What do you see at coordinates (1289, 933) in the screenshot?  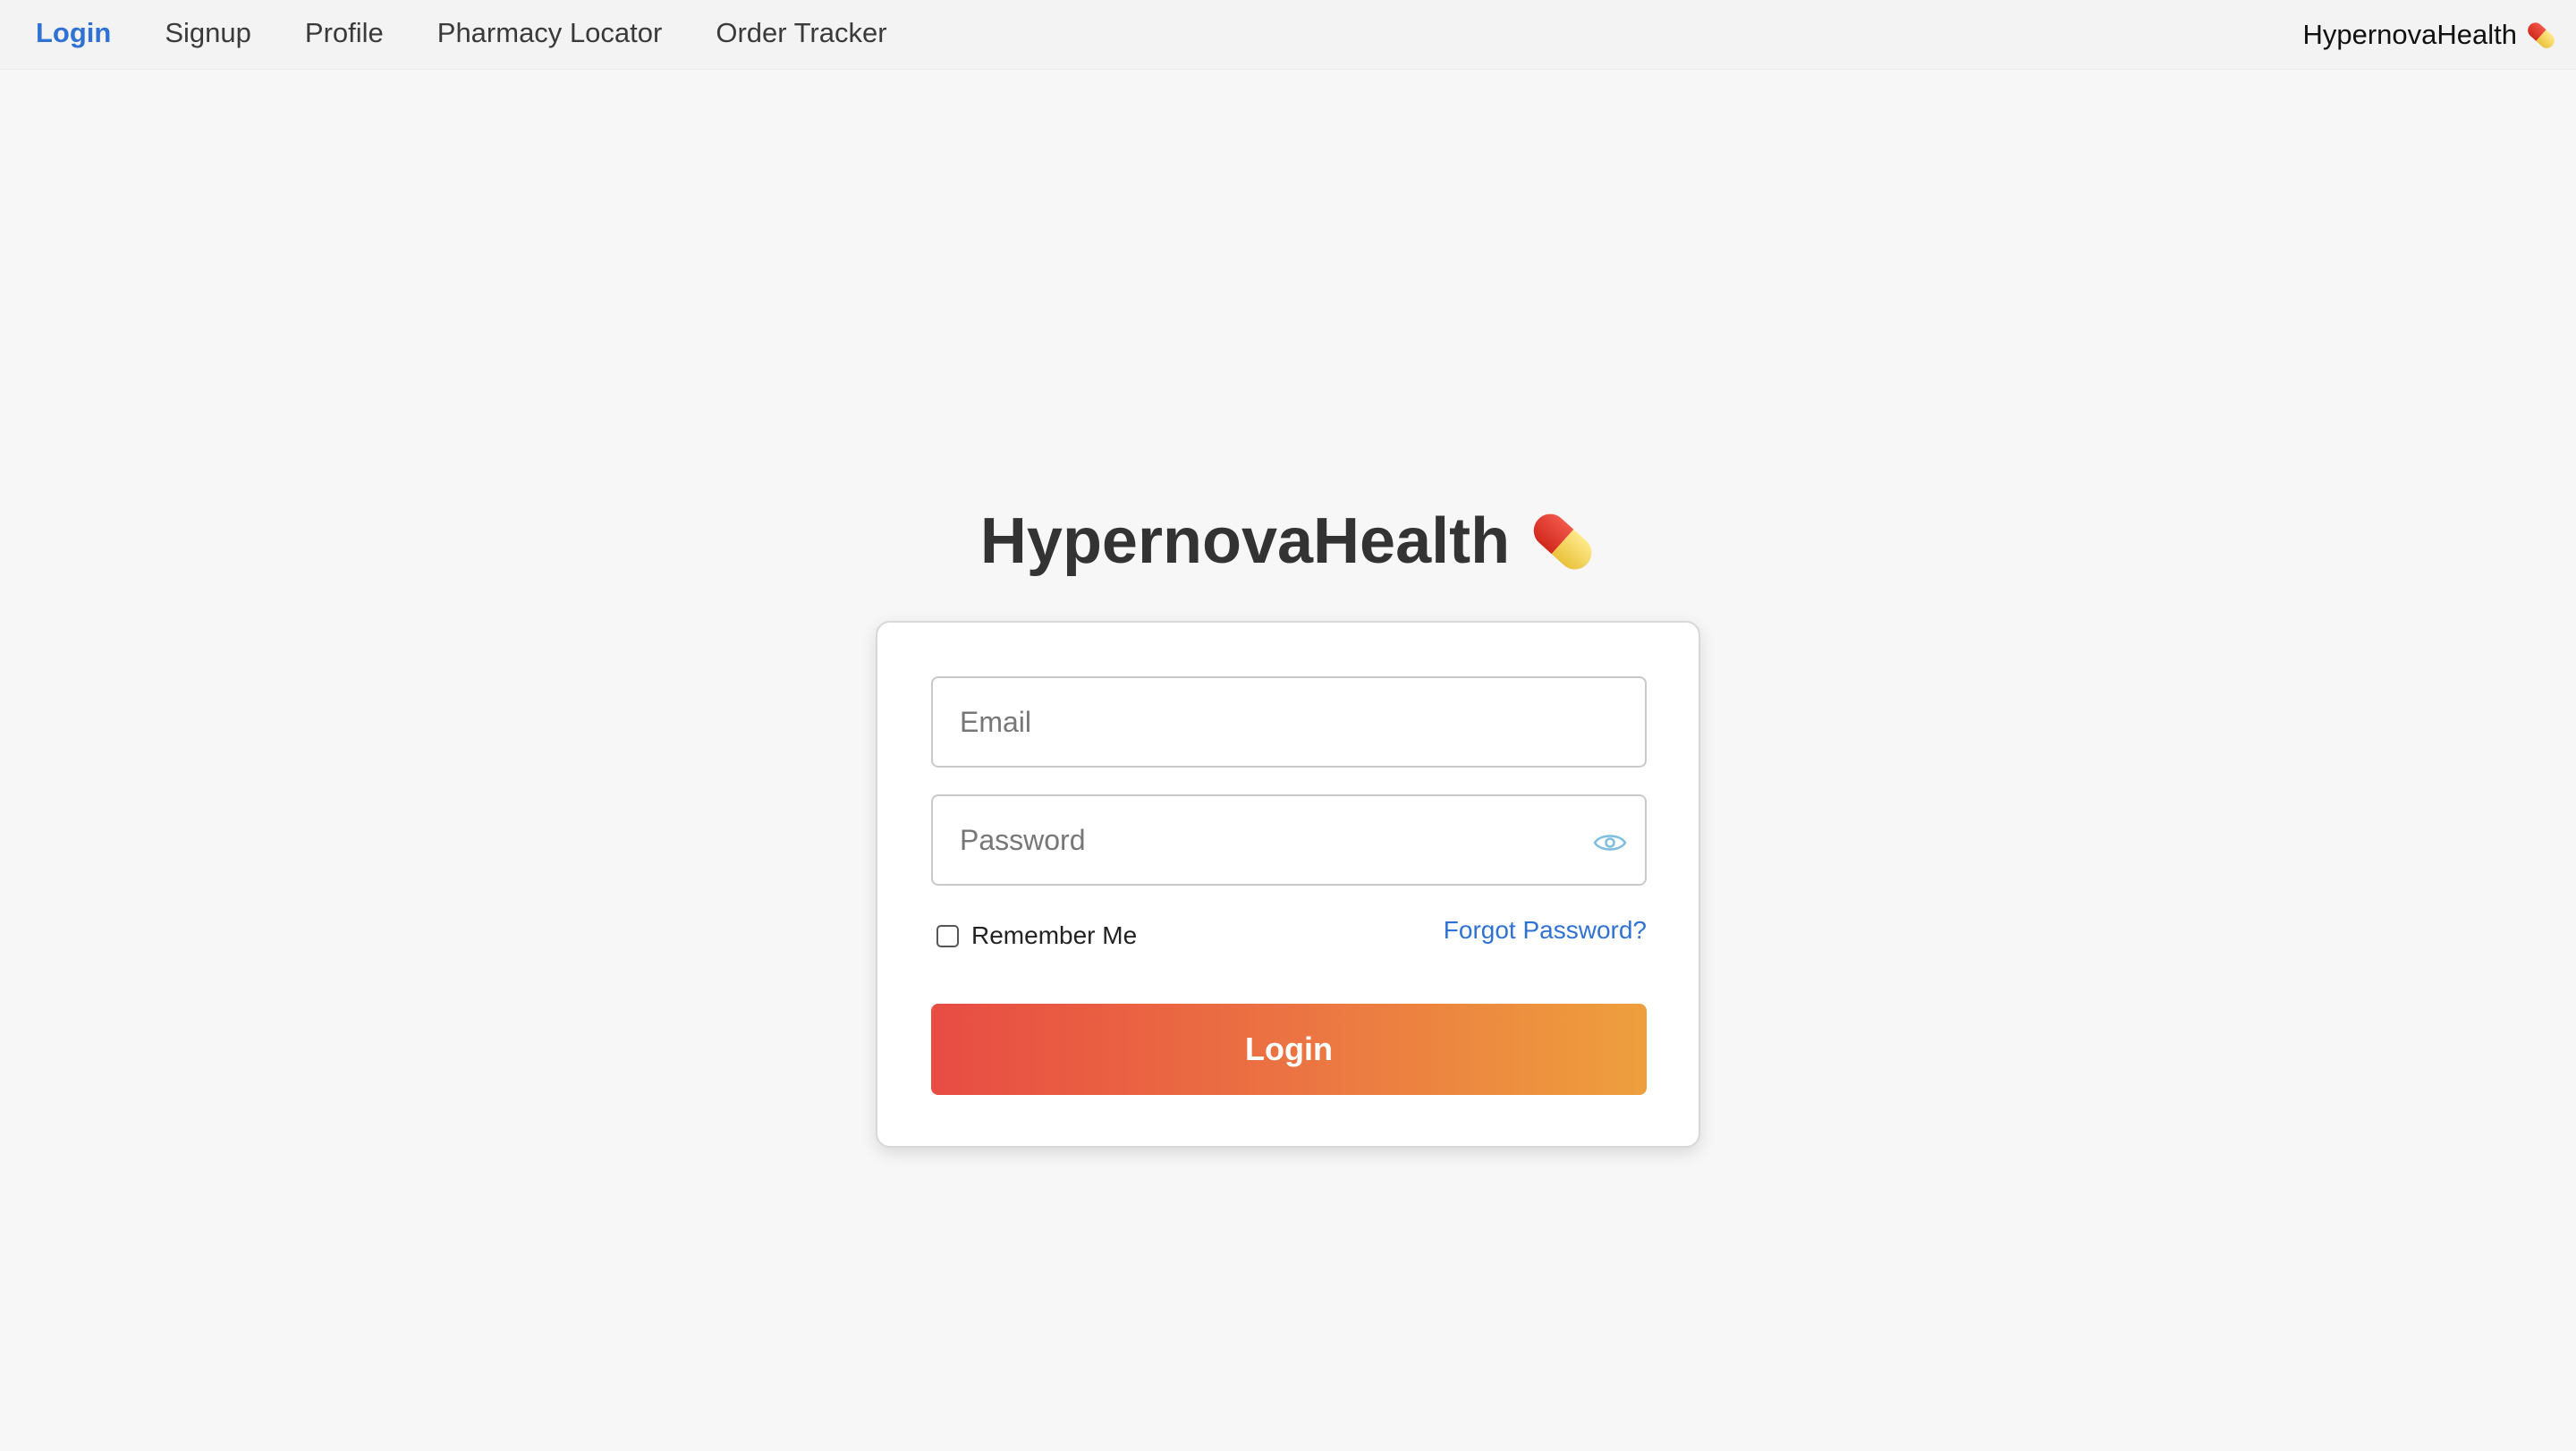 I see `form-options-row: Remember Me Forgot Password?` at bounding box center [1289, 933].